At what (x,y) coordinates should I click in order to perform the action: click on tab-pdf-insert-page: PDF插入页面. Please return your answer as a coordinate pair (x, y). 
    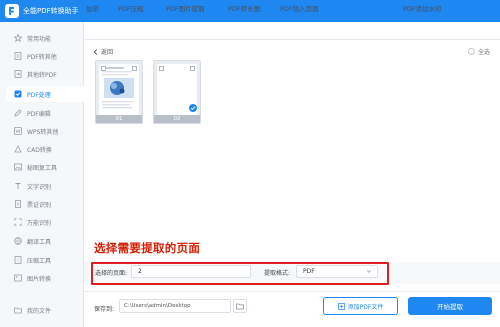
    Looking at the image, I should click on (299, 9).